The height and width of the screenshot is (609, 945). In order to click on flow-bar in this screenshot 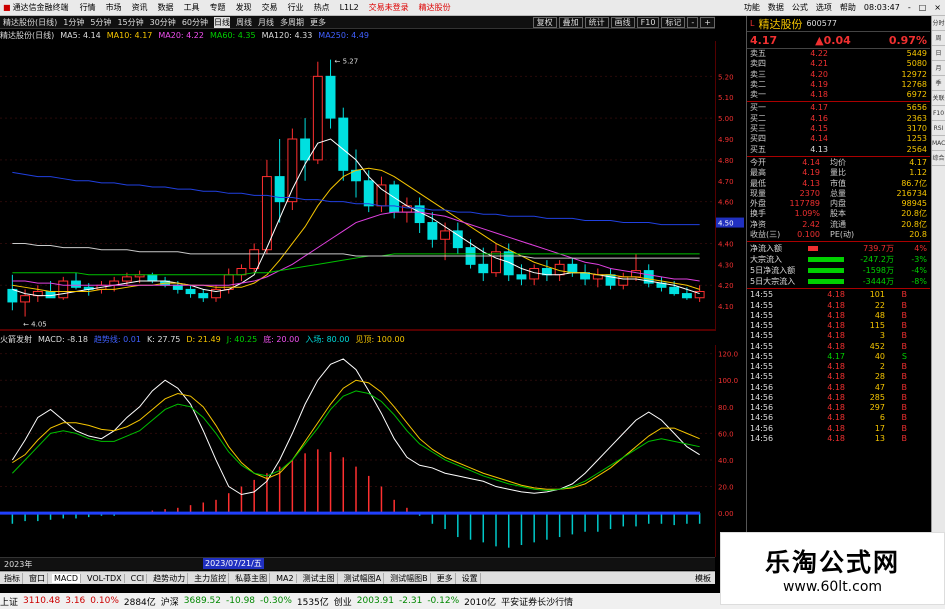, I will do `click(813, 249)`.